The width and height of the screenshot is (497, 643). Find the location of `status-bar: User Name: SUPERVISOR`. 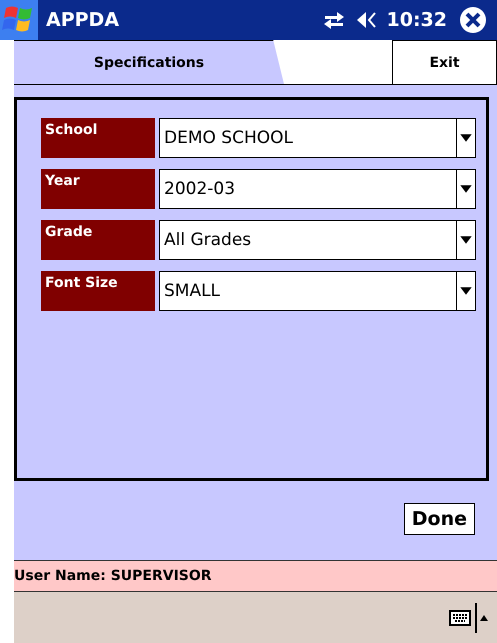

status-bar: User Name: SUPERVISOR is located at coordinates (255, 576).